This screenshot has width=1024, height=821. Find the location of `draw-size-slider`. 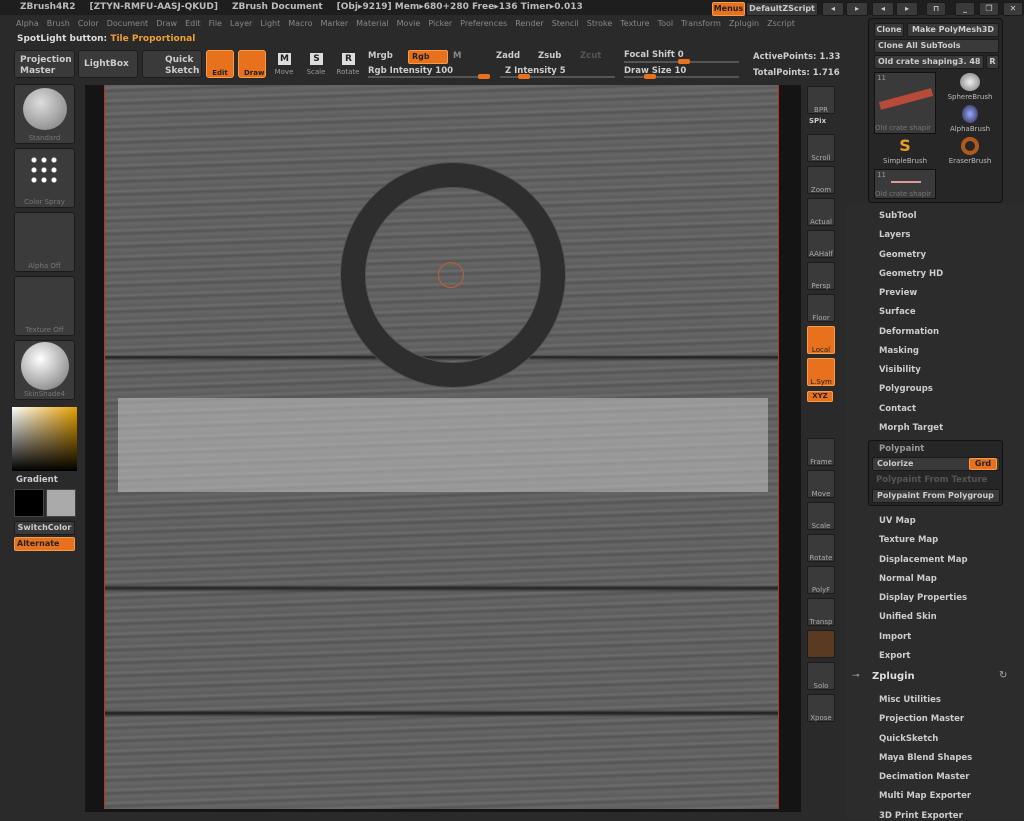

draw-size-slider is located at coordinates (681, 76).